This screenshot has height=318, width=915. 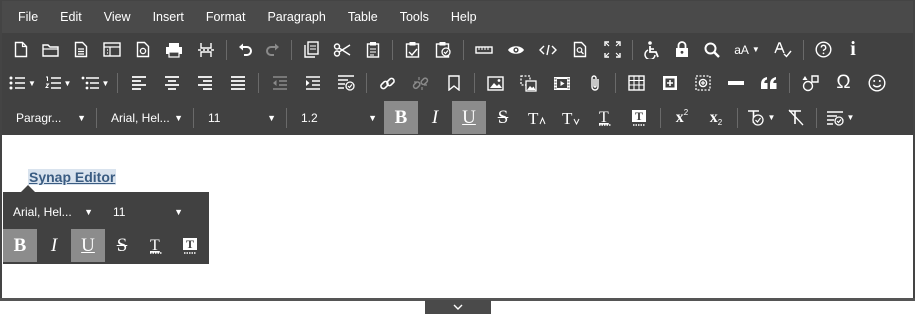 What do you see at coordinates (735, 83) in the screenshot?
I see `horizontal-rule-icon` at bounding box center [735, 83].